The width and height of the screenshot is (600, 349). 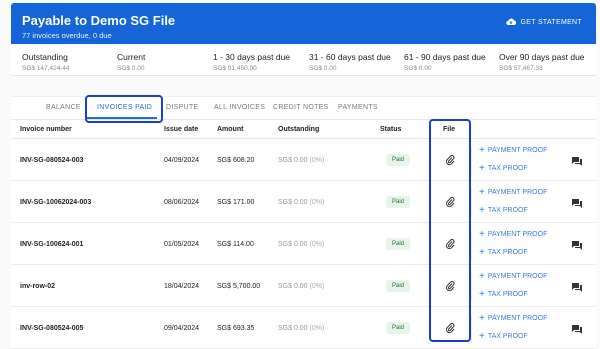 What do you see at coordinates (230, 129) in the screenshot?
I see `col-amount: Amount` at bounding box center [230, 129].